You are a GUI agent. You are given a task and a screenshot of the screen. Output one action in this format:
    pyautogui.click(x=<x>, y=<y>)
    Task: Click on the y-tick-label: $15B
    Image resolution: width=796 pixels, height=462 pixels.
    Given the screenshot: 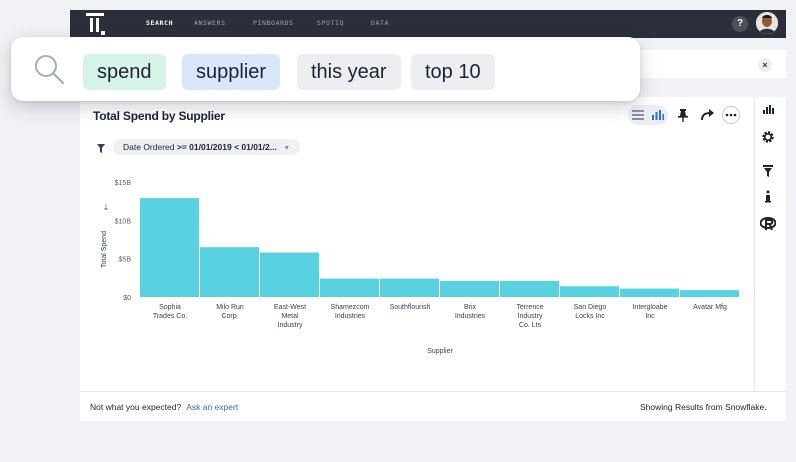 What is the action you would take?
    pyautogui.click(x=123, y=183)
    